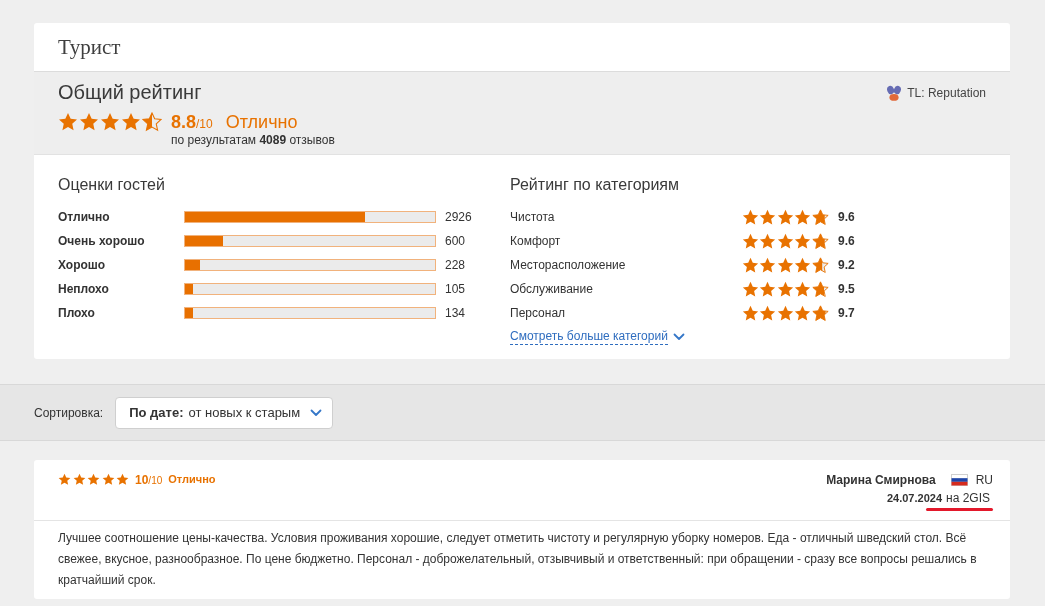 The image size is (1045, 606). I want to click on review-verdict: Отлично, so click(192, 479).